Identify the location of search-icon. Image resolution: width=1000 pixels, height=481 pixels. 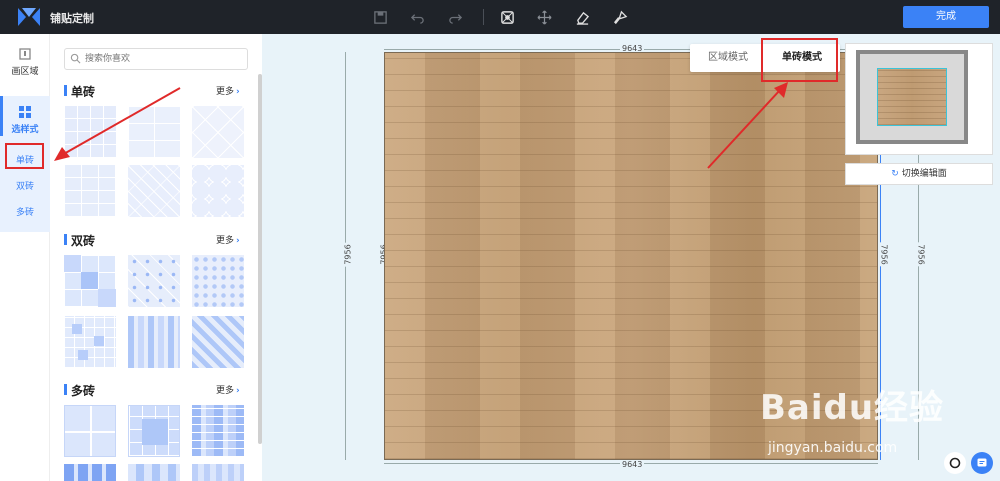
(75, 58).